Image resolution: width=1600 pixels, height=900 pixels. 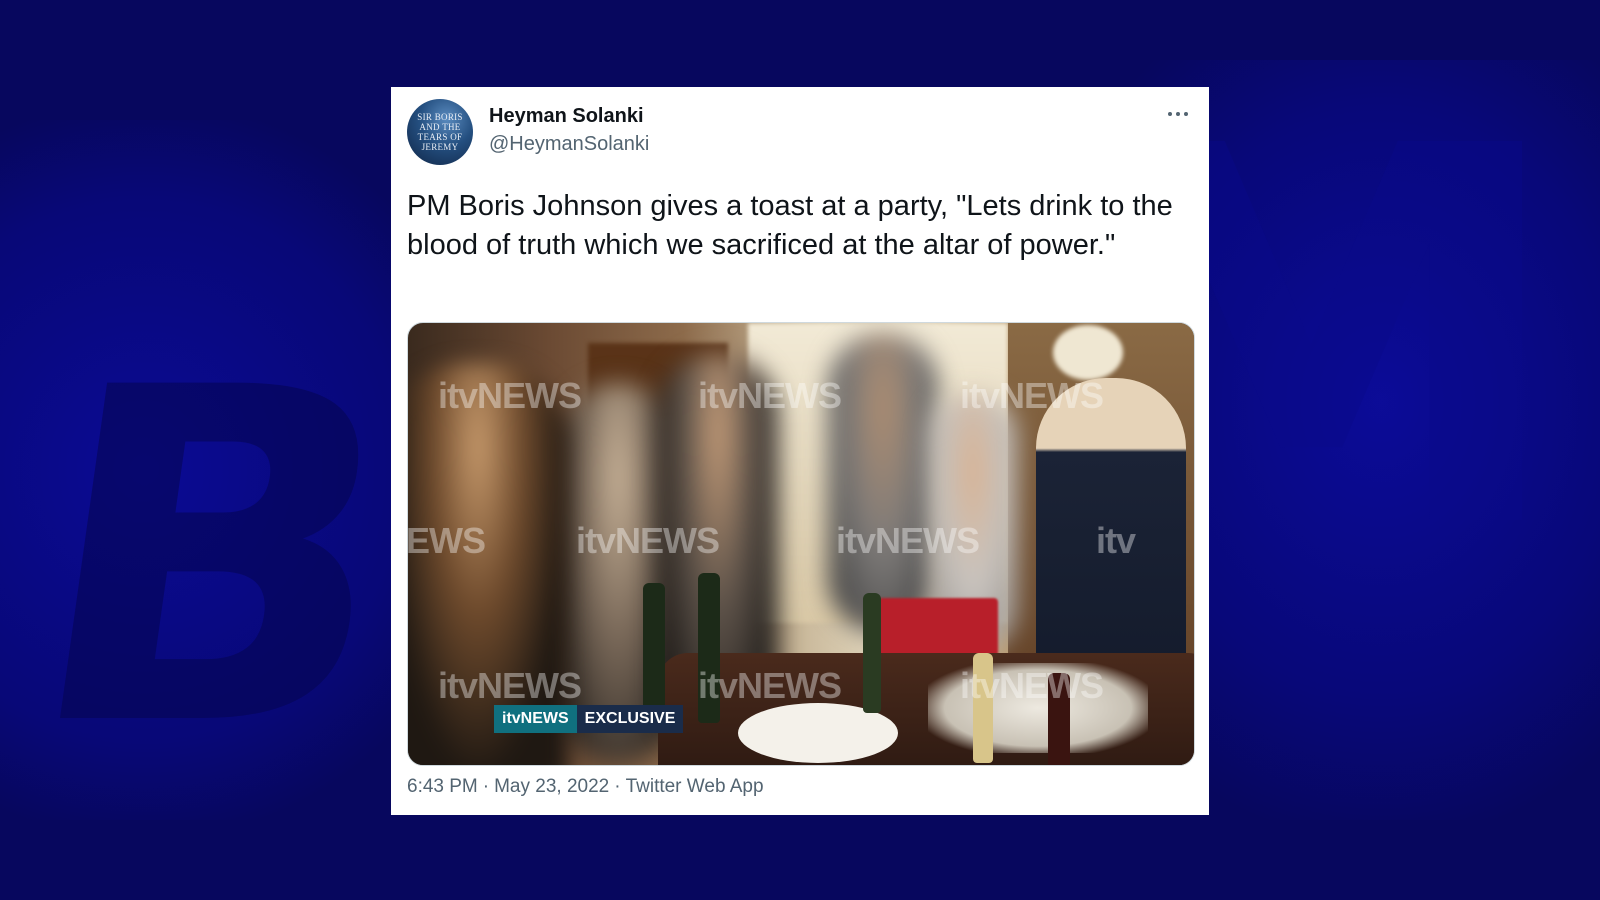 I want to click on tweet-time: 6:43 PM, so click(x=442, y=786).